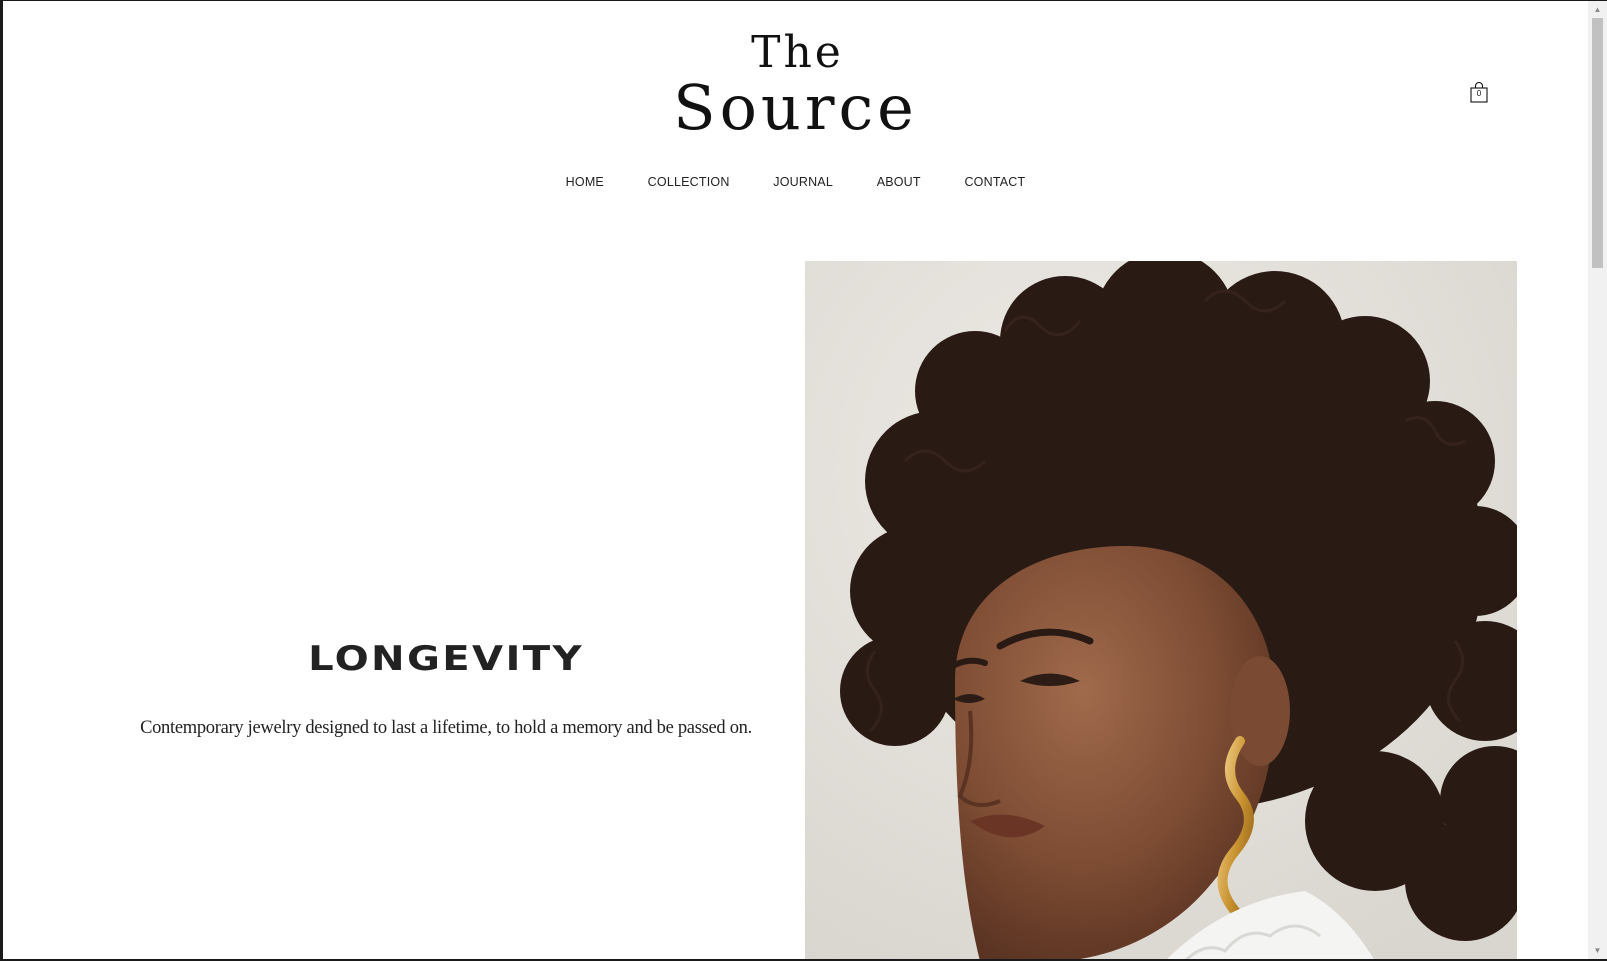 Image resolution: width=1607 pixels, height=961 pixels. Describe the element at coordinates (446, 659) in the screenshot. I see `hero-headline: LONGEVITY` at that location.